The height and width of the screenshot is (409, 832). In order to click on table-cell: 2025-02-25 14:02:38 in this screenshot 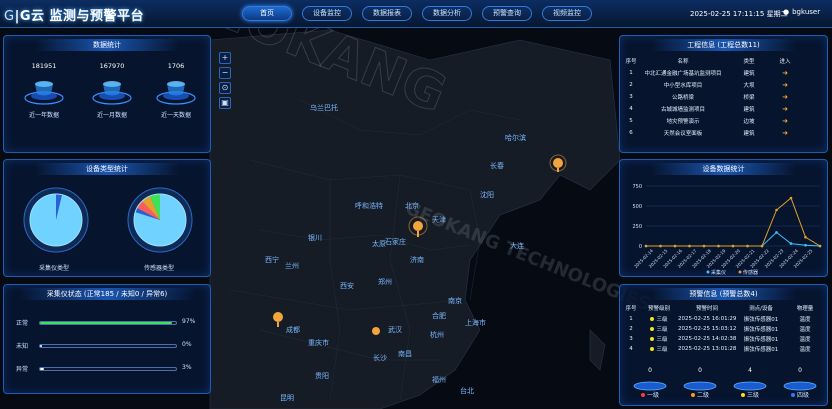, I will do `click(707, 339)`.